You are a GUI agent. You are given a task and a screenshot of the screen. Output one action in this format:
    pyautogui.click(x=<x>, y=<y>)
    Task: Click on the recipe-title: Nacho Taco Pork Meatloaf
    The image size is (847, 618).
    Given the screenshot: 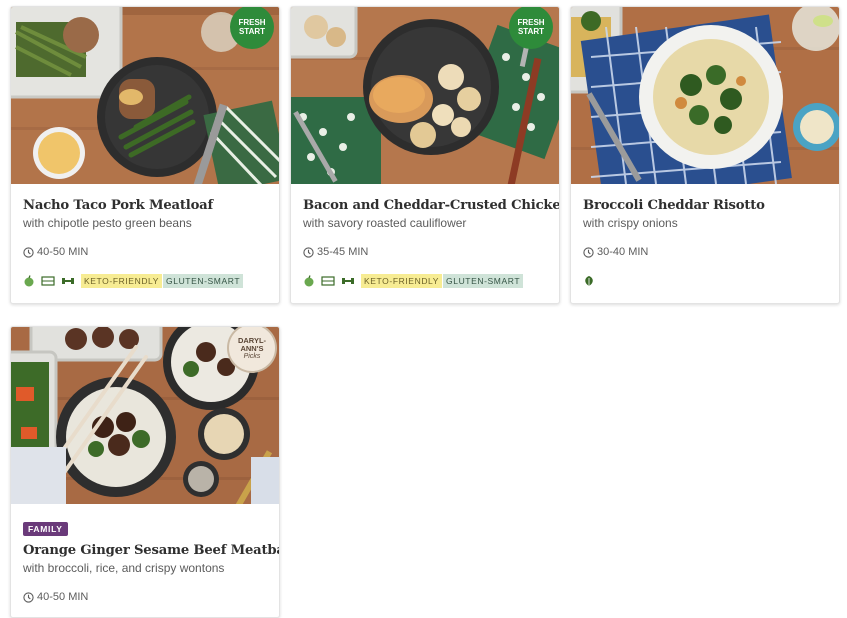 What is the action you would take?
    pyautogui.click(x=145, y=205)
    